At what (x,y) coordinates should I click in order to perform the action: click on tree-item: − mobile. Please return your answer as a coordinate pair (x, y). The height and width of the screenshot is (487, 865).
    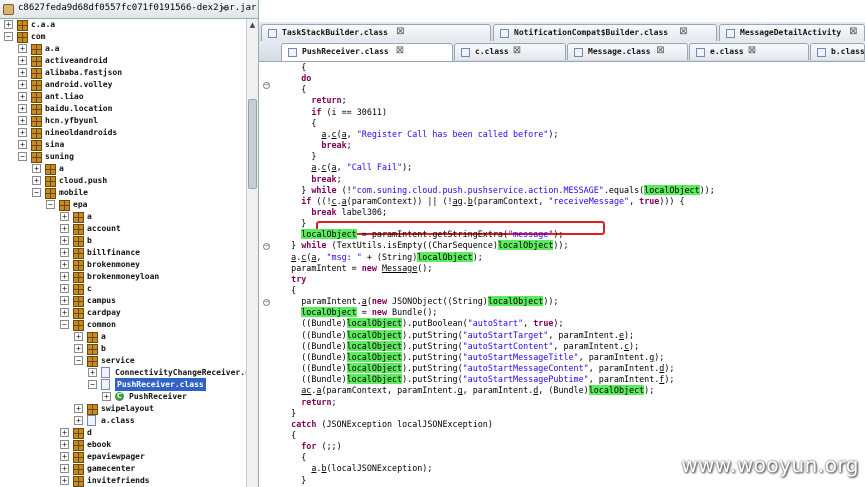
    Looking at the image, I should click on (123, 193).